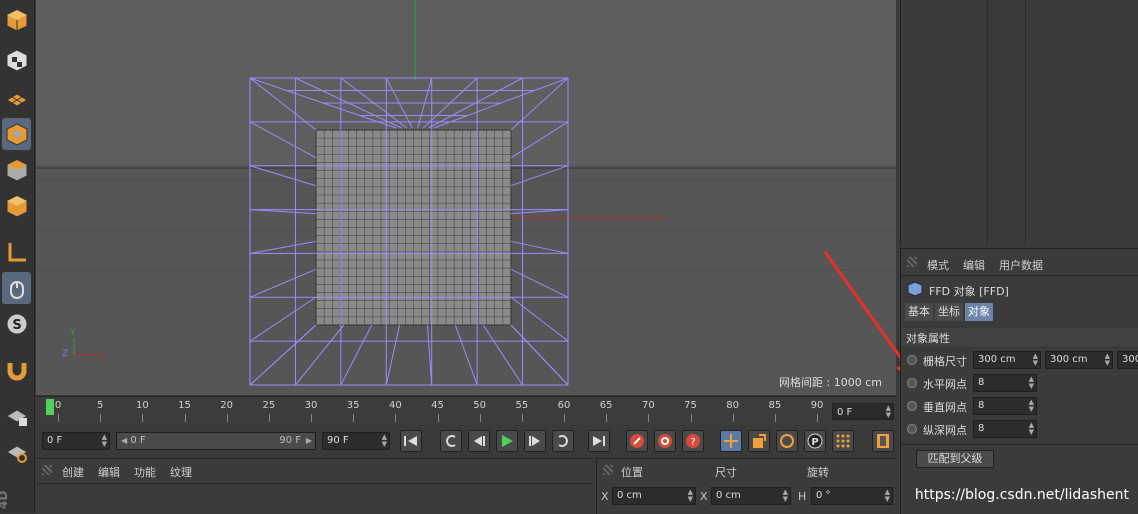 This screenshot has height=514, width=1138. I want to click on coordinates-manager: 位置 尺寸 旋转 X 0 cm ▲ ▼ X 0 cm ▲ ▼ H 0 ° ▲ ▼, so click(746, 486).